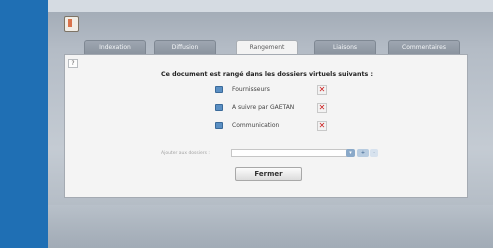 The height and width of the screenshot is (248, 493). I want to click on tab-rangement: Rangement, so click(267, 47).